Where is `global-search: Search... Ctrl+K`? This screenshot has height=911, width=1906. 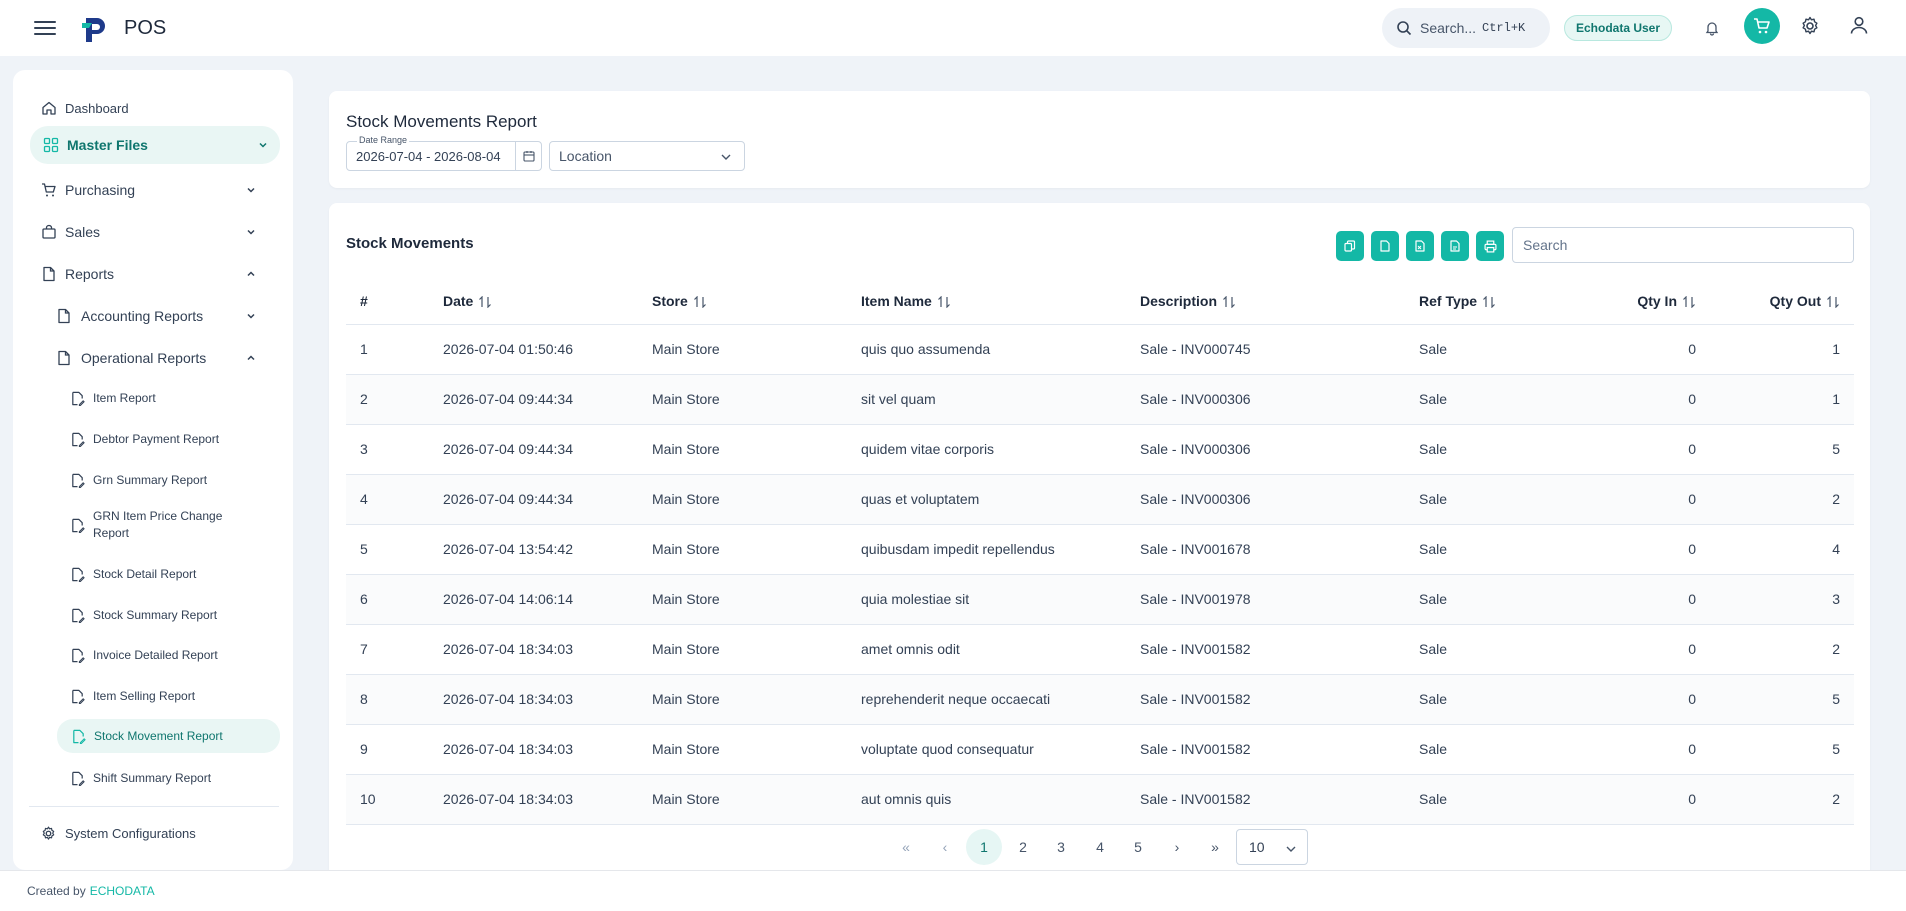
global-search: Search... Ctrl+K is located at coordinates (1466, 28).